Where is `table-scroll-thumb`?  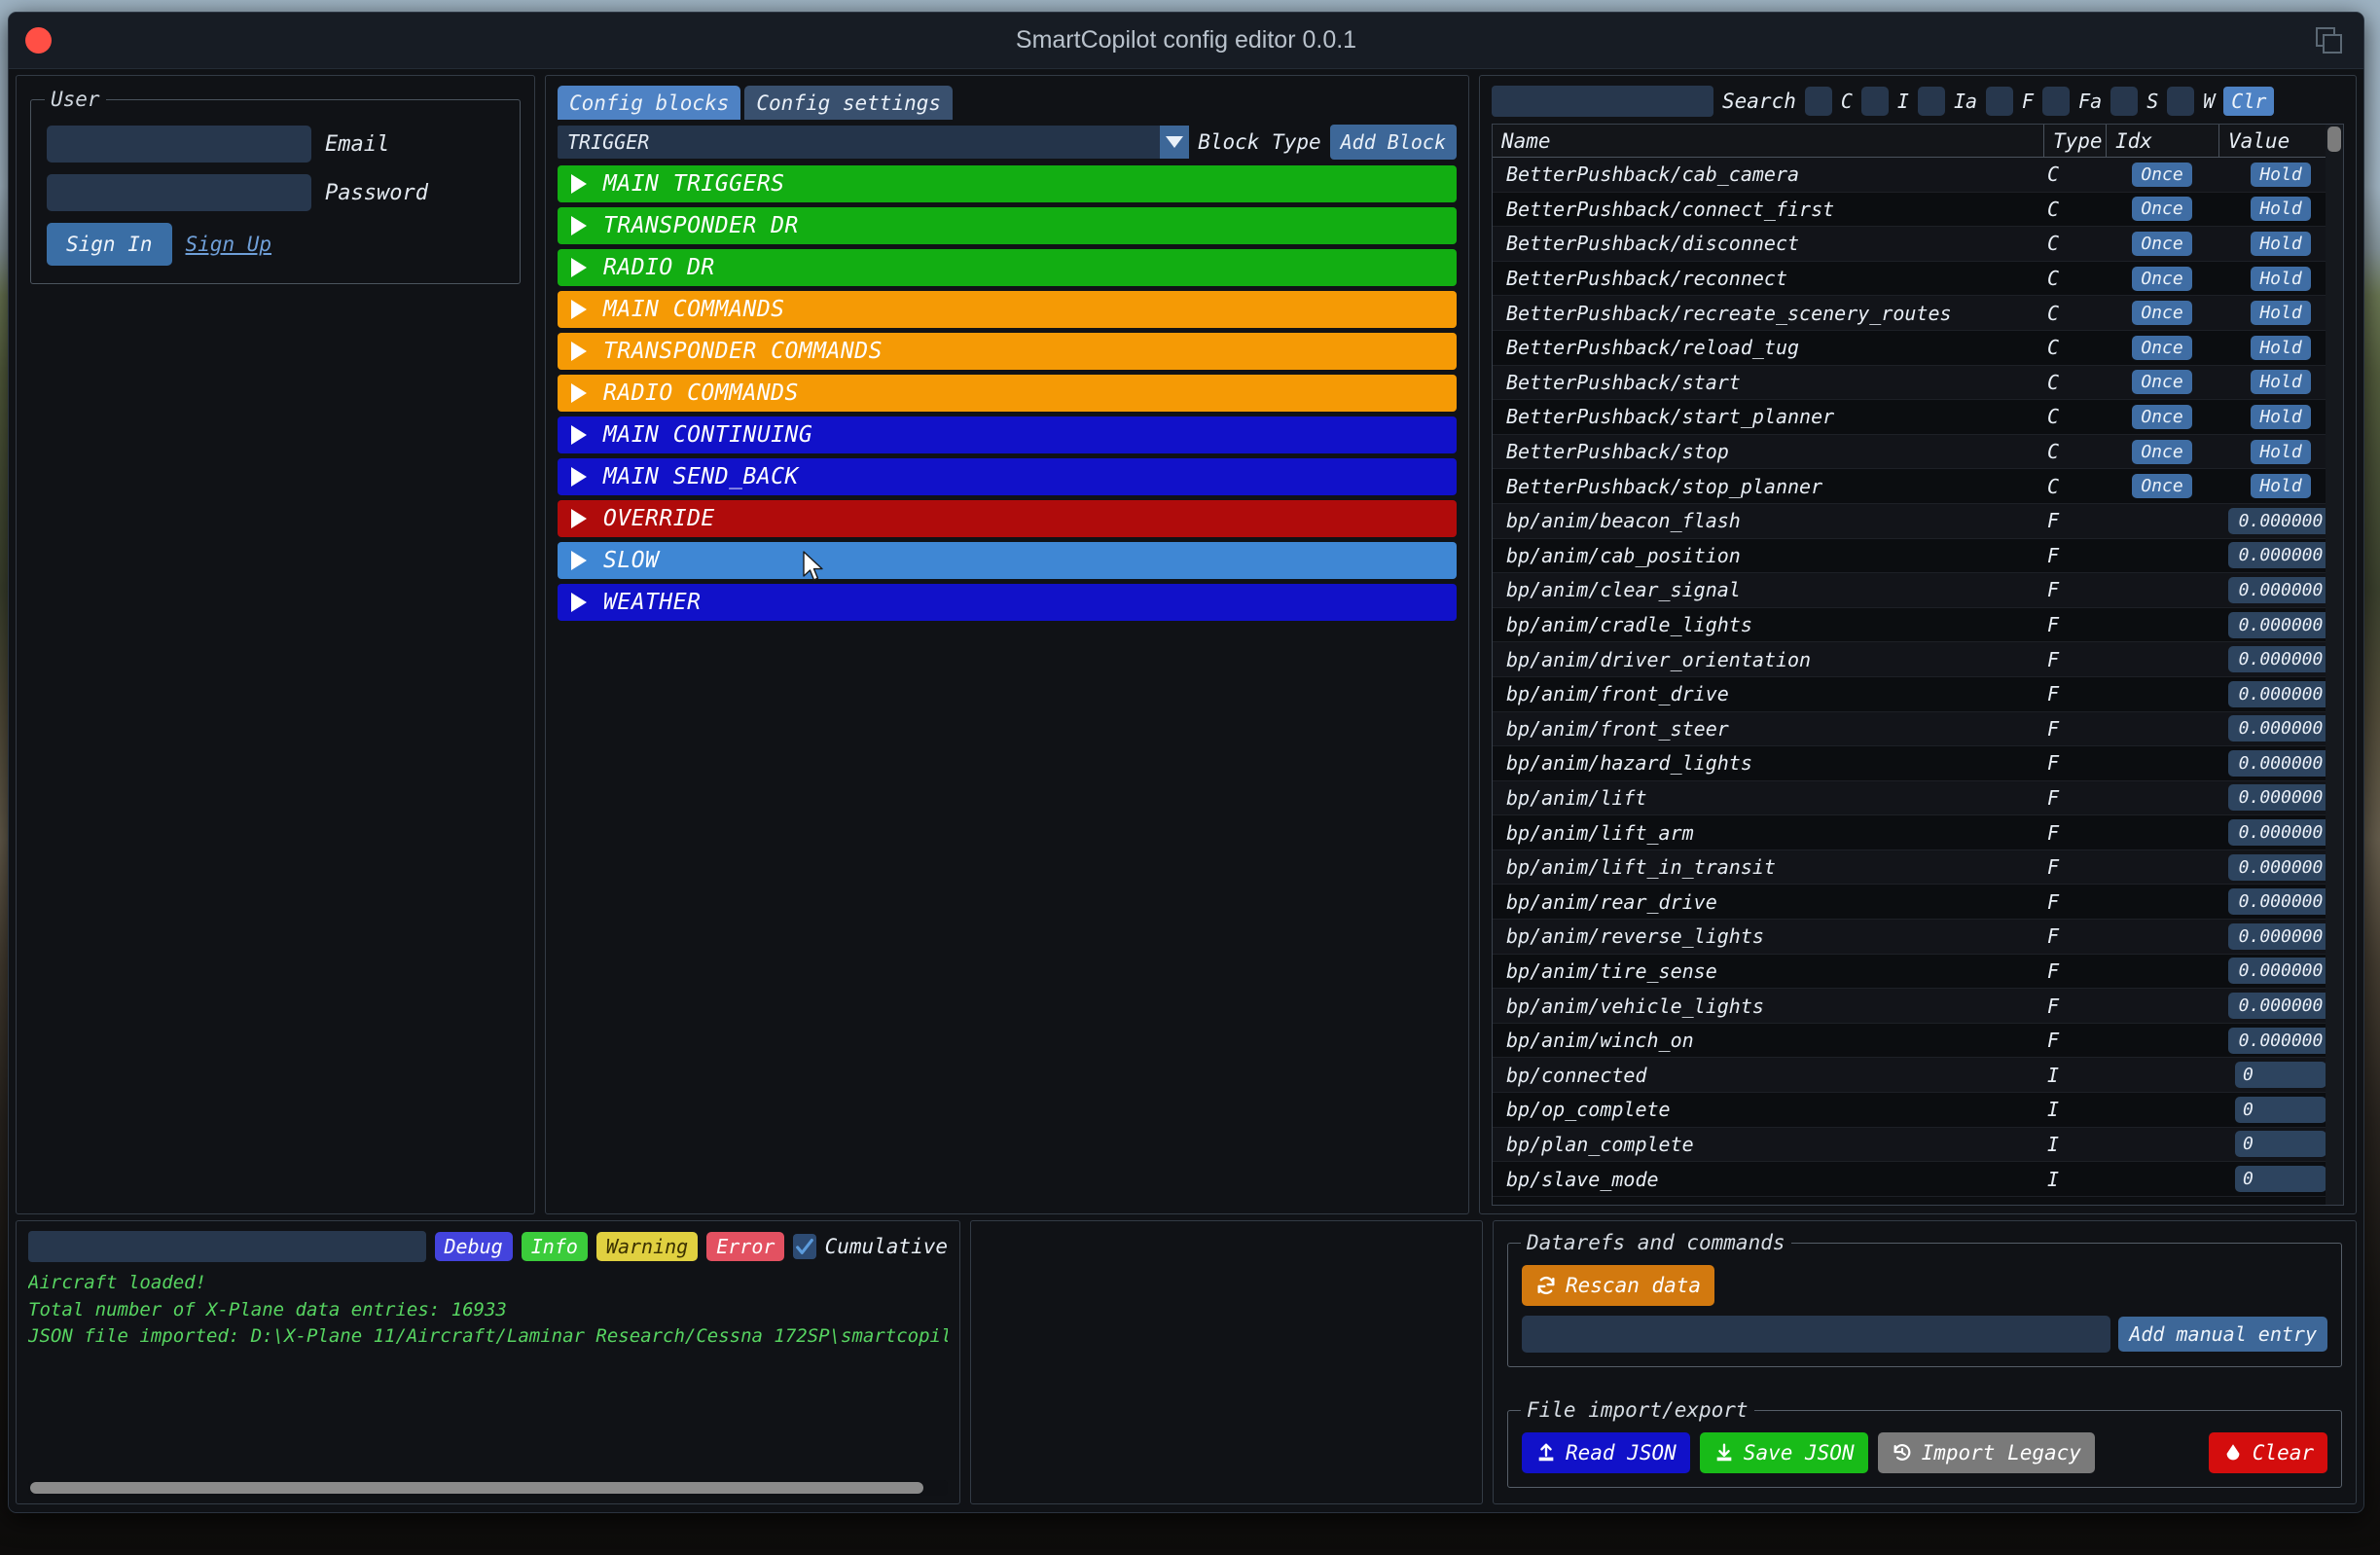
table-scroll-thumb is located at coordinates (2334, 139).